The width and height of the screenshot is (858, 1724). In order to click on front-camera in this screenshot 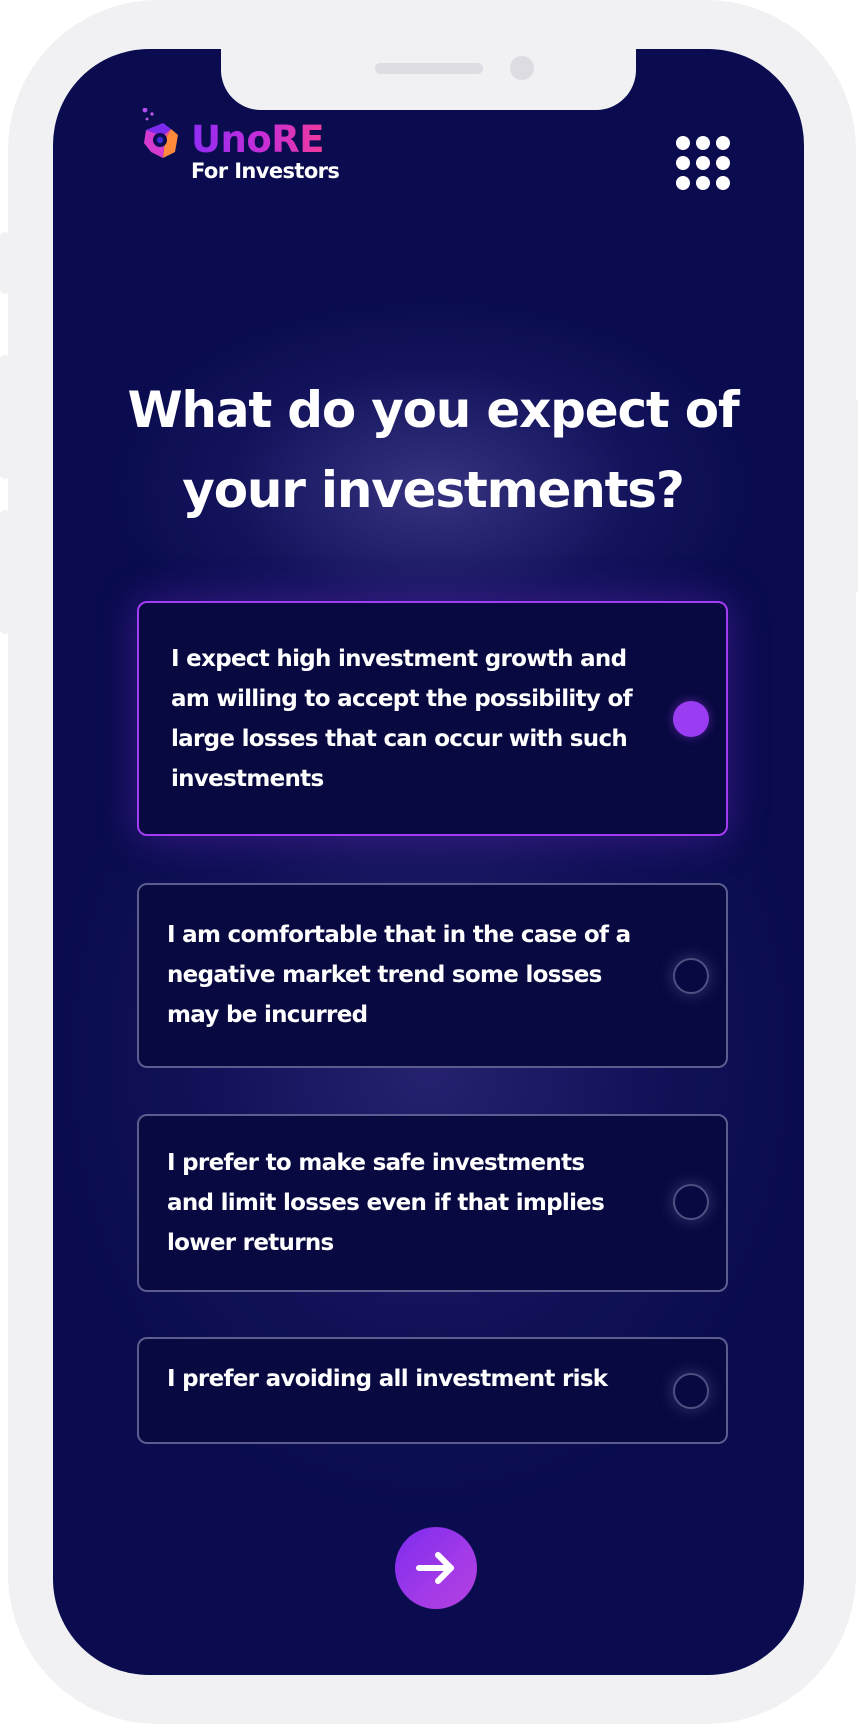, I will do `click(522, 68)`.